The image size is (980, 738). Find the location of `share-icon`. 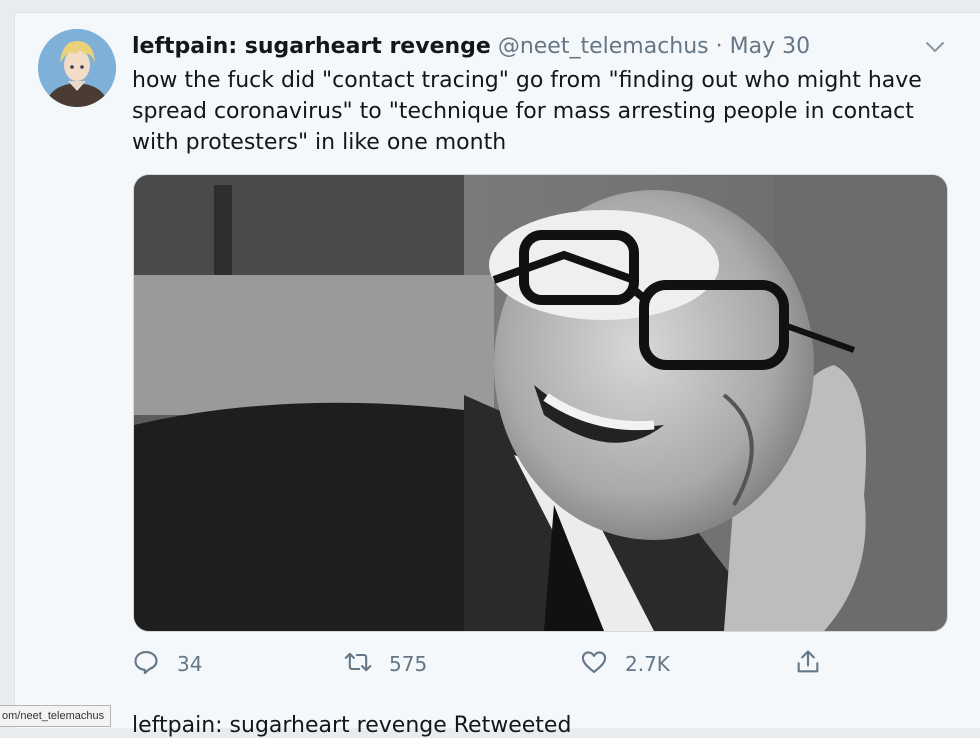

share-icon is located at coordinates (808, 664).